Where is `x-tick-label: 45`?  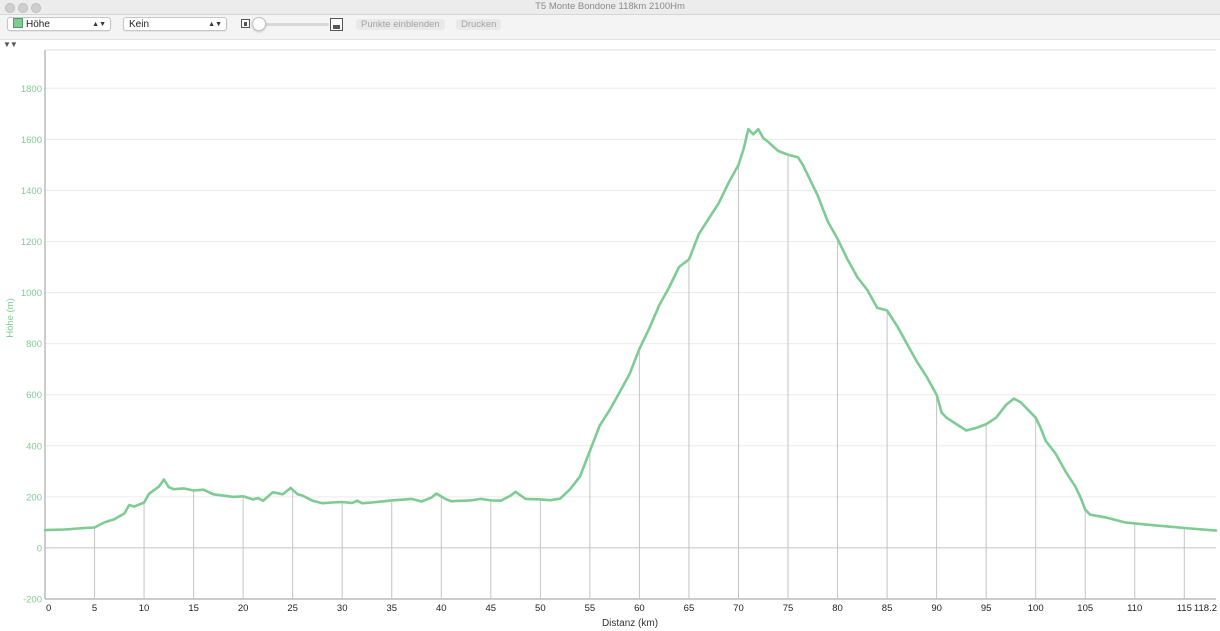
x-tick-label: 45 is located at coordinates (491, 608).